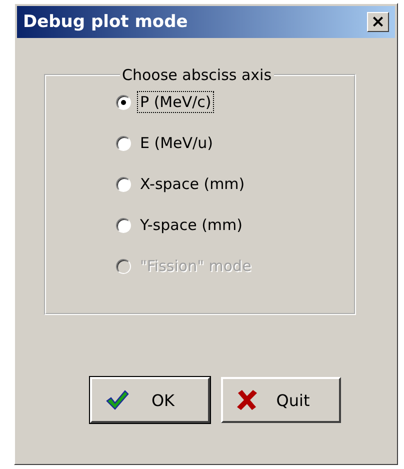 The image size is (404, 469). I want to click on cross-icon, so click(247, 400).